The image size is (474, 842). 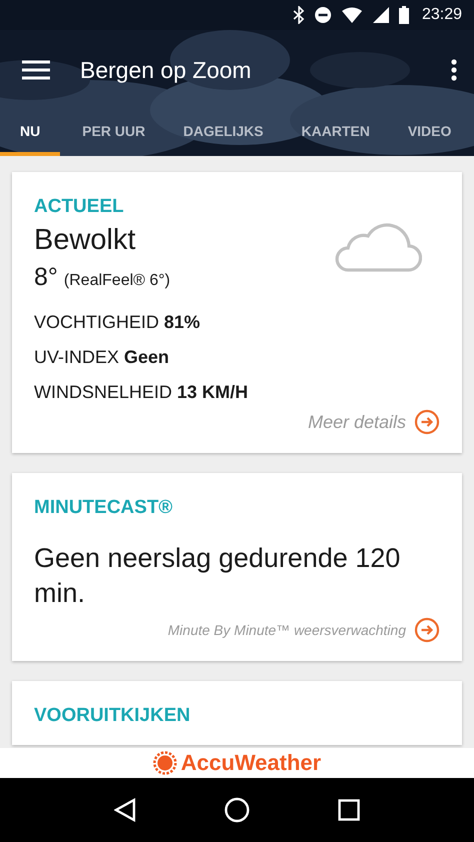 I want to click on precipitation-summary: Geen neerslag gedurende 120 min., so click(x=218, y=576).